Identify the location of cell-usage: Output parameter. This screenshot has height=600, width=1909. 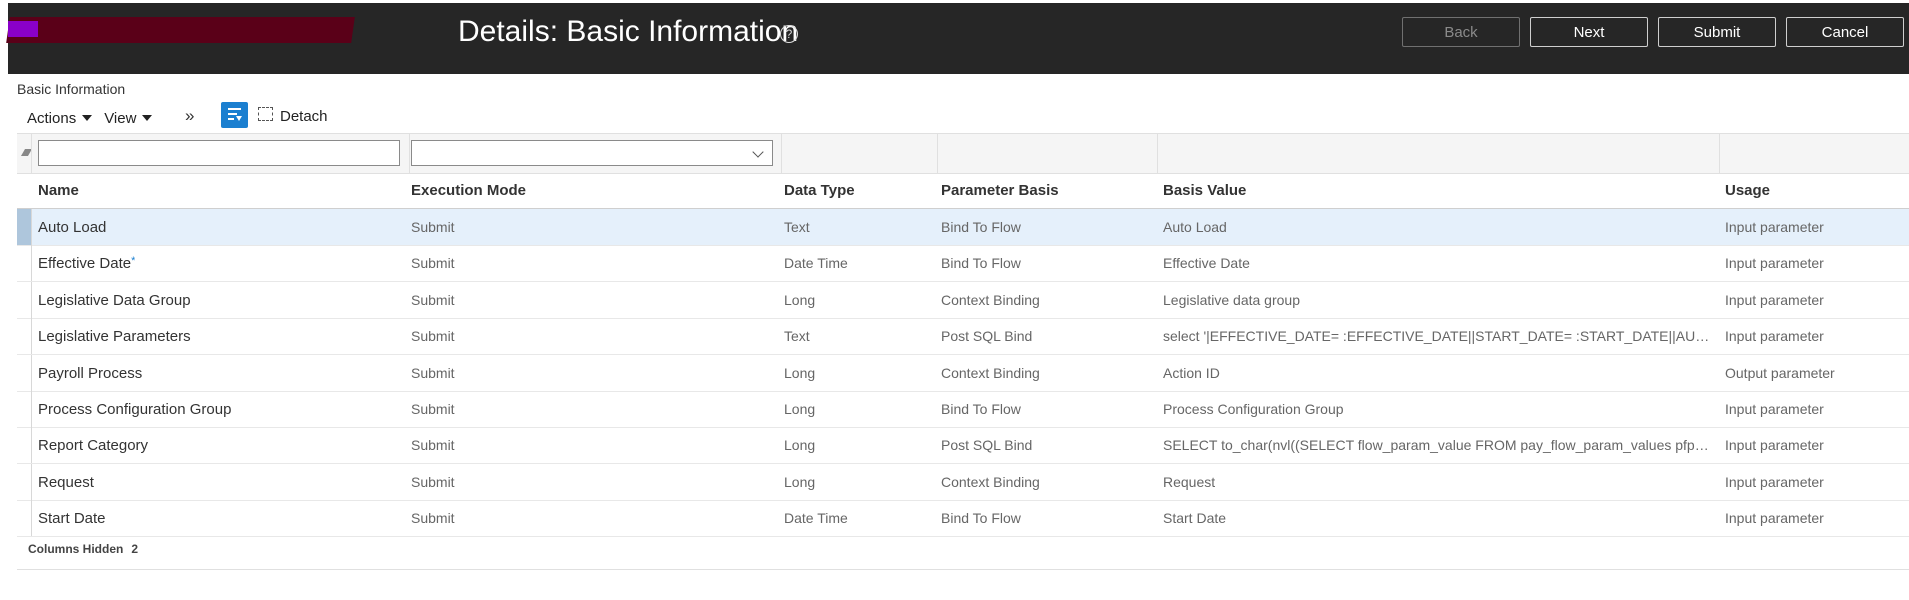
(1780, 372).